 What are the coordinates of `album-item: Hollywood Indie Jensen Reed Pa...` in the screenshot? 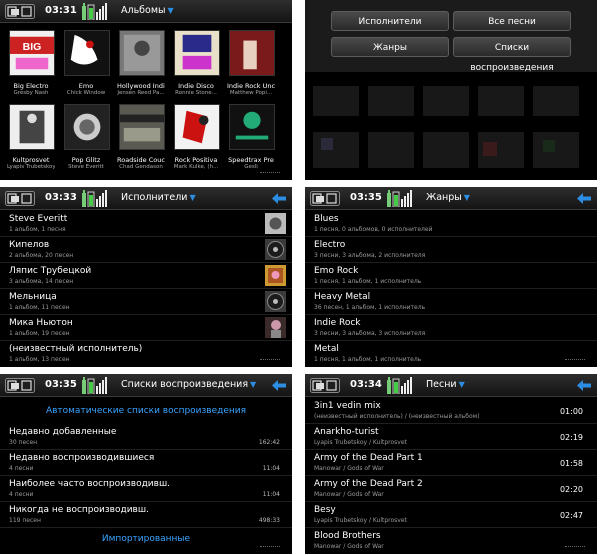 It's located at (141, 63).